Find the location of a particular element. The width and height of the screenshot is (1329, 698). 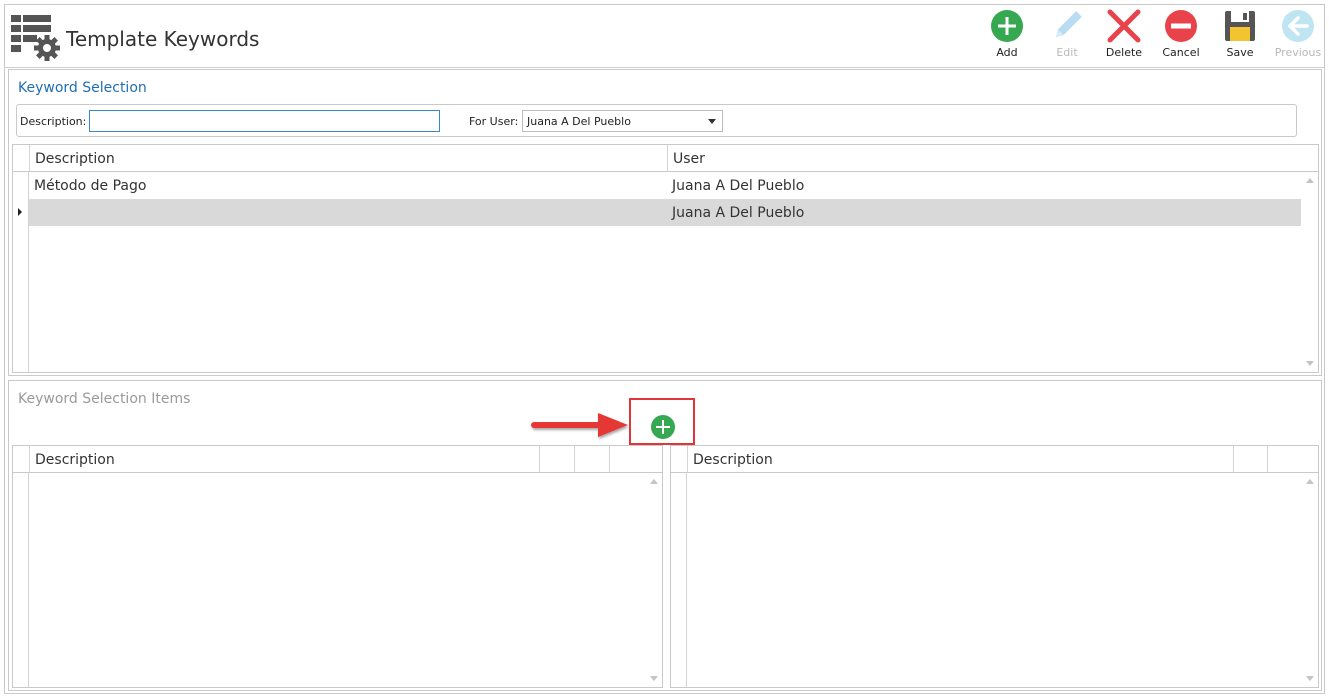

delete-x-icon is located at coordinates (1124, 26).